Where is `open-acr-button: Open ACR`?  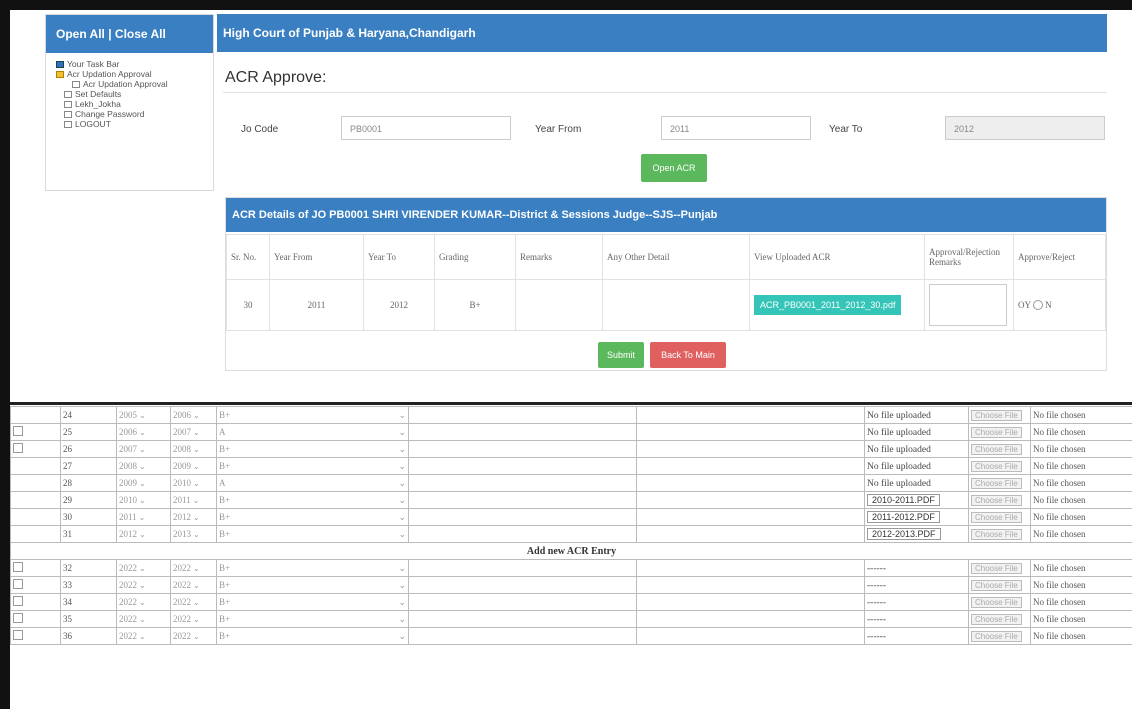
open-acr-button: Open ACR is located at coordinates (674, 168).